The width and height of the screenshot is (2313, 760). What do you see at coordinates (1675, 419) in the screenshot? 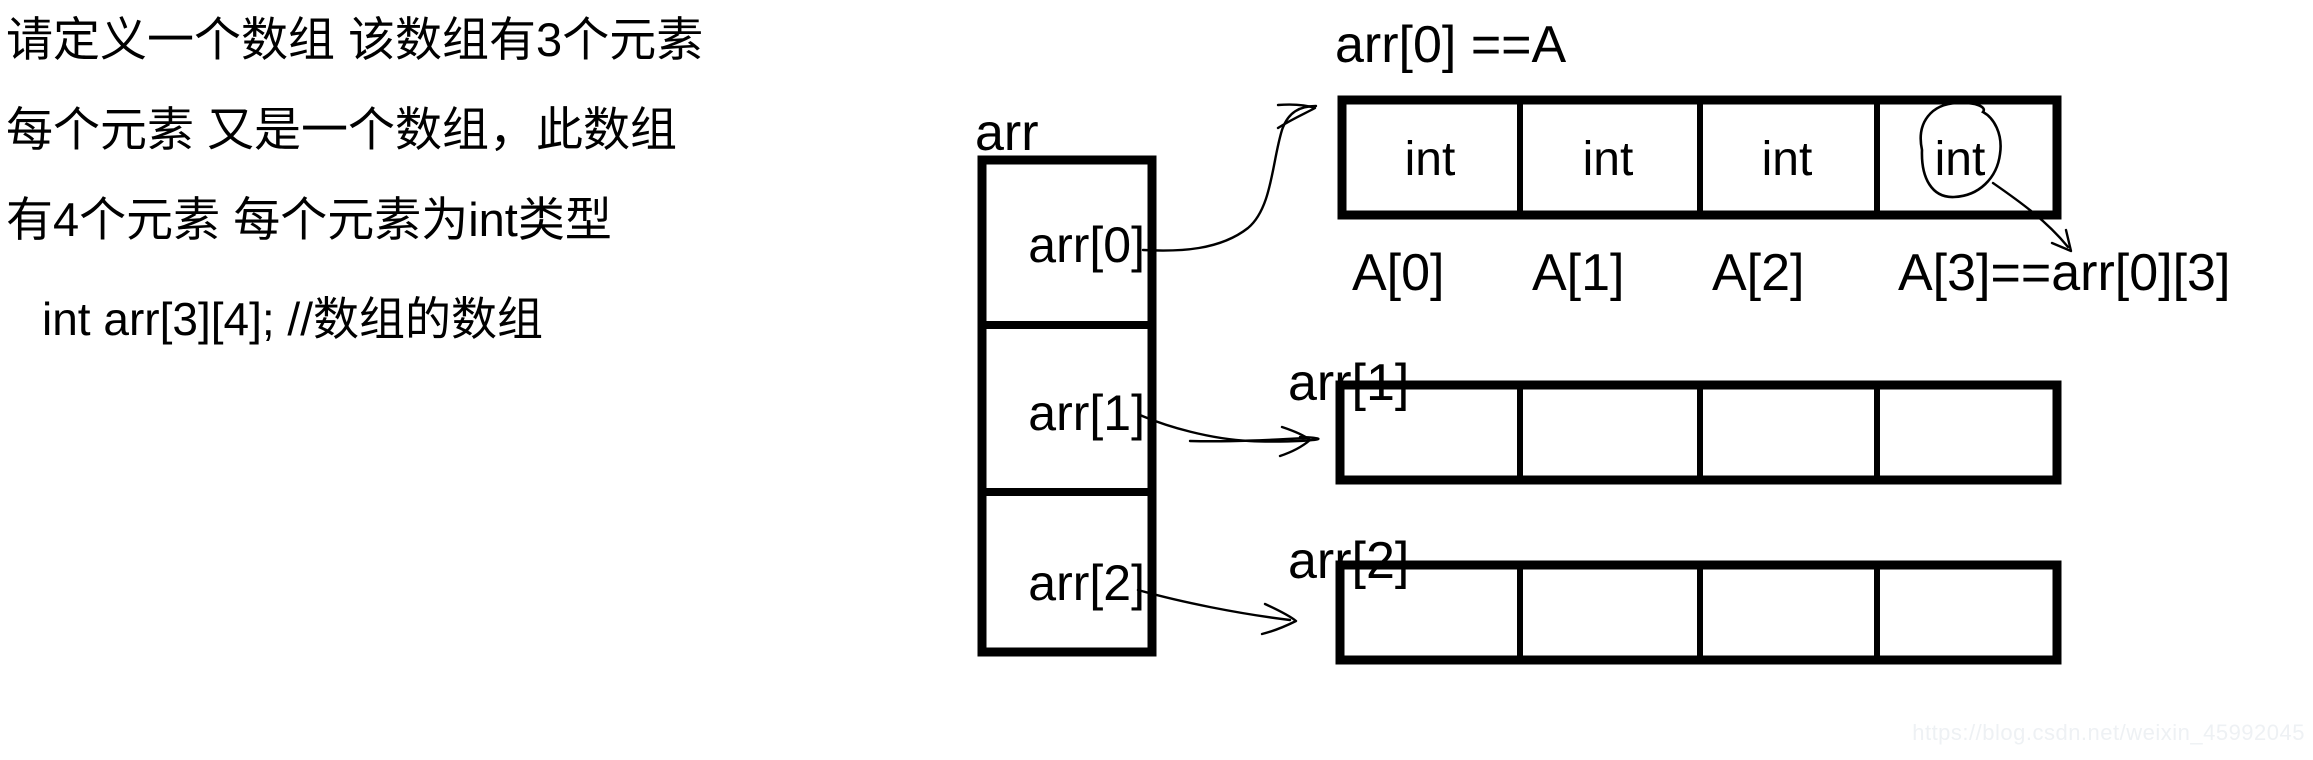
I see `row1-group: arr[1]` at bounding box center [1675, 419].